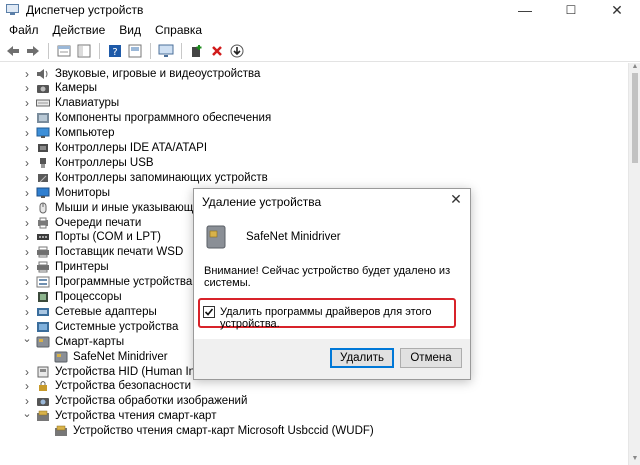  I want to click on hid-icon, so click(43, 372).